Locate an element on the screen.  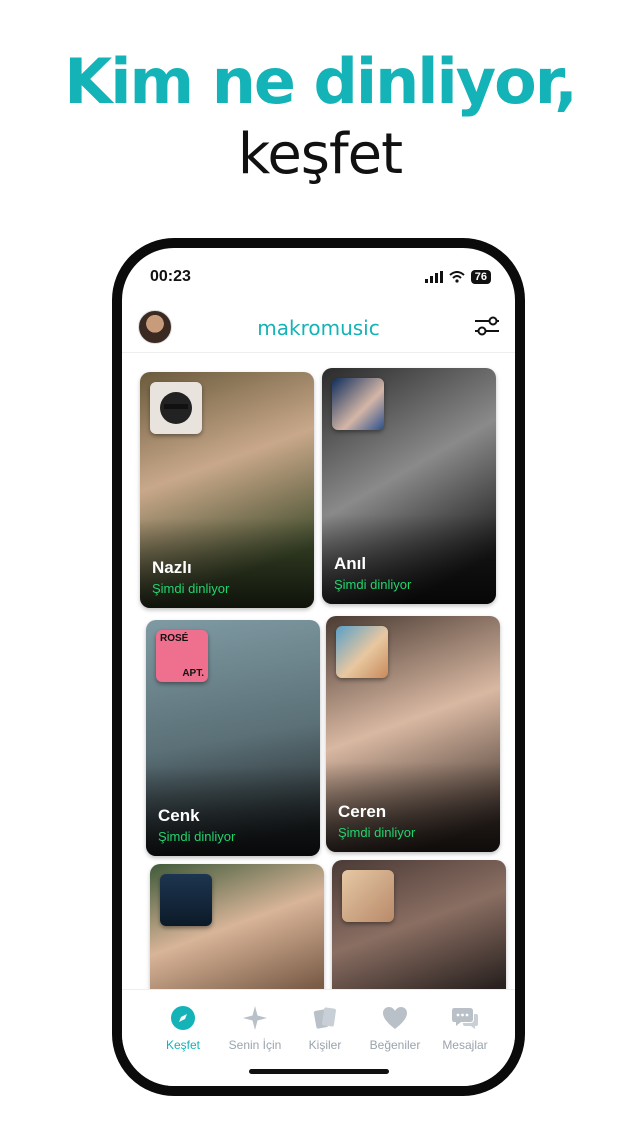
status-icons: 76 is located at coordinates (457, 277).